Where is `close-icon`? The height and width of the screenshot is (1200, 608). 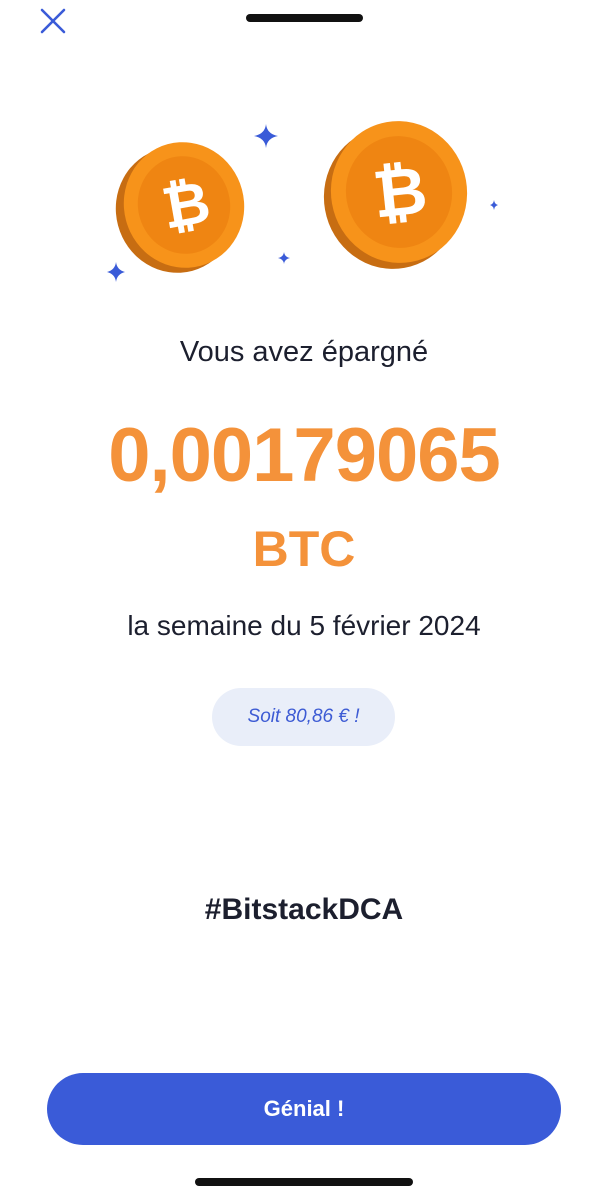
close-icon is located at coordinates (53, 21).